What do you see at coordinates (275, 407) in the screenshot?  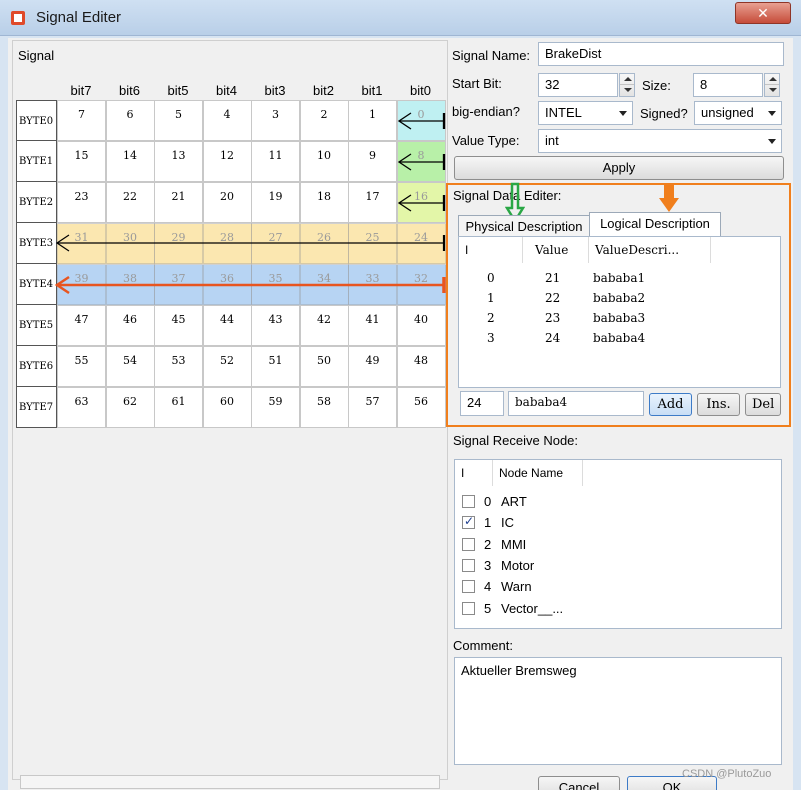 I see `bit-cell: 59` at bounding box center [275, 407].